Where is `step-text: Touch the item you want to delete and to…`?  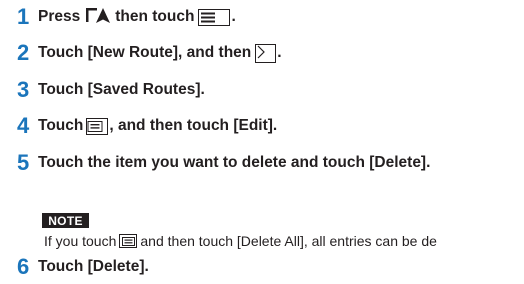 step-text: Touch the item you want to delete and to… is located at coordinates (234, 162).